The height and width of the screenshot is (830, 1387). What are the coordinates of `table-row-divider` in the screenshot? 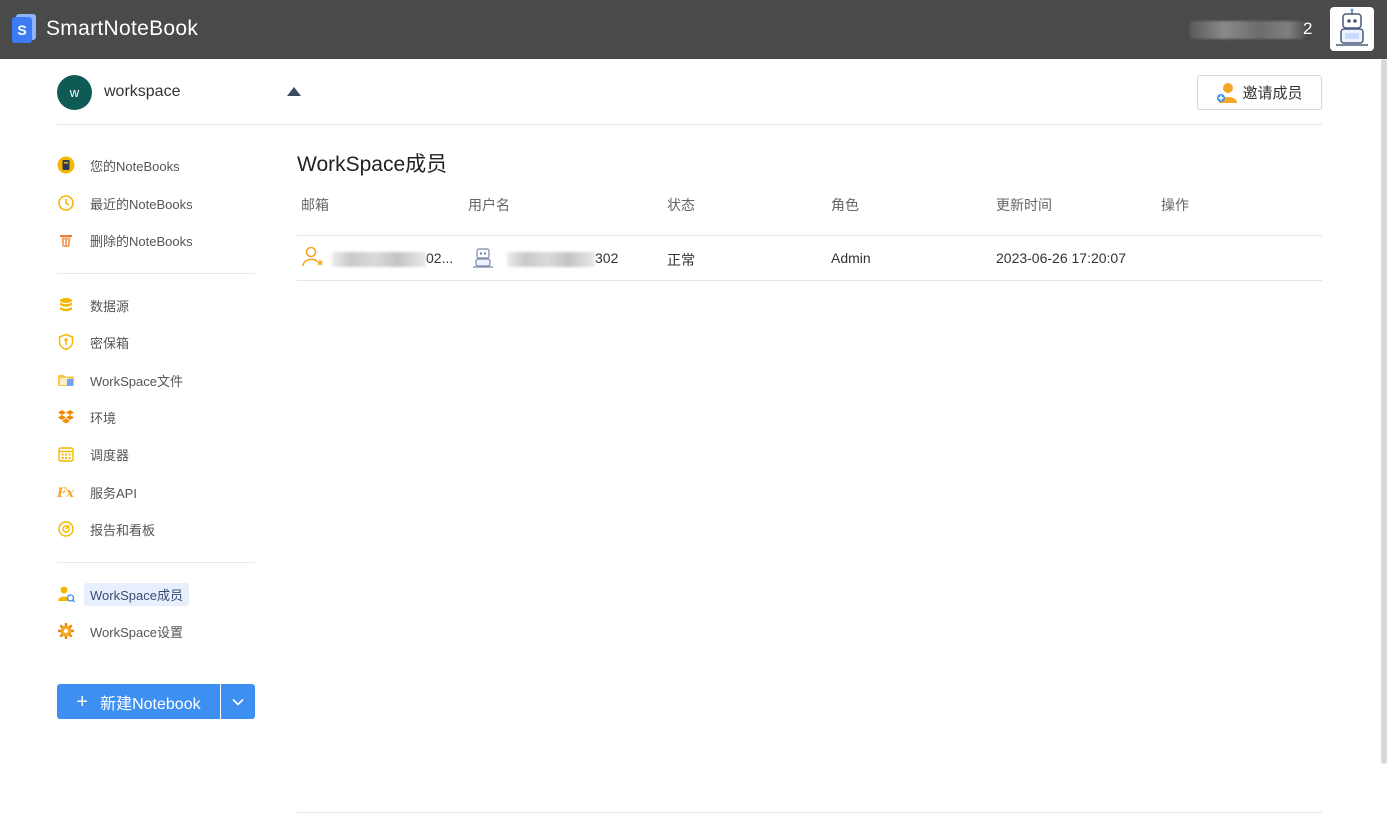 It's located at (809, 280).